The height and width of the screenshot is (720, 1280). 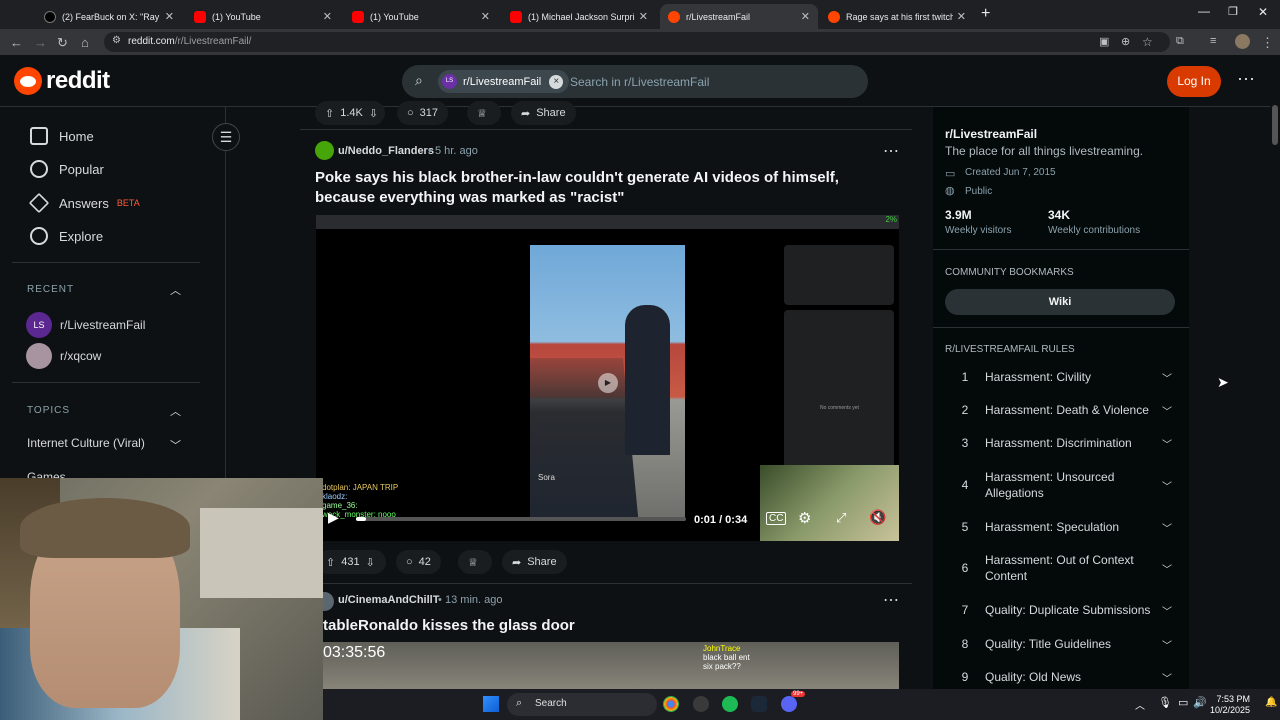 I want to click on captions-icon: CC, so click(x=776, y=518).